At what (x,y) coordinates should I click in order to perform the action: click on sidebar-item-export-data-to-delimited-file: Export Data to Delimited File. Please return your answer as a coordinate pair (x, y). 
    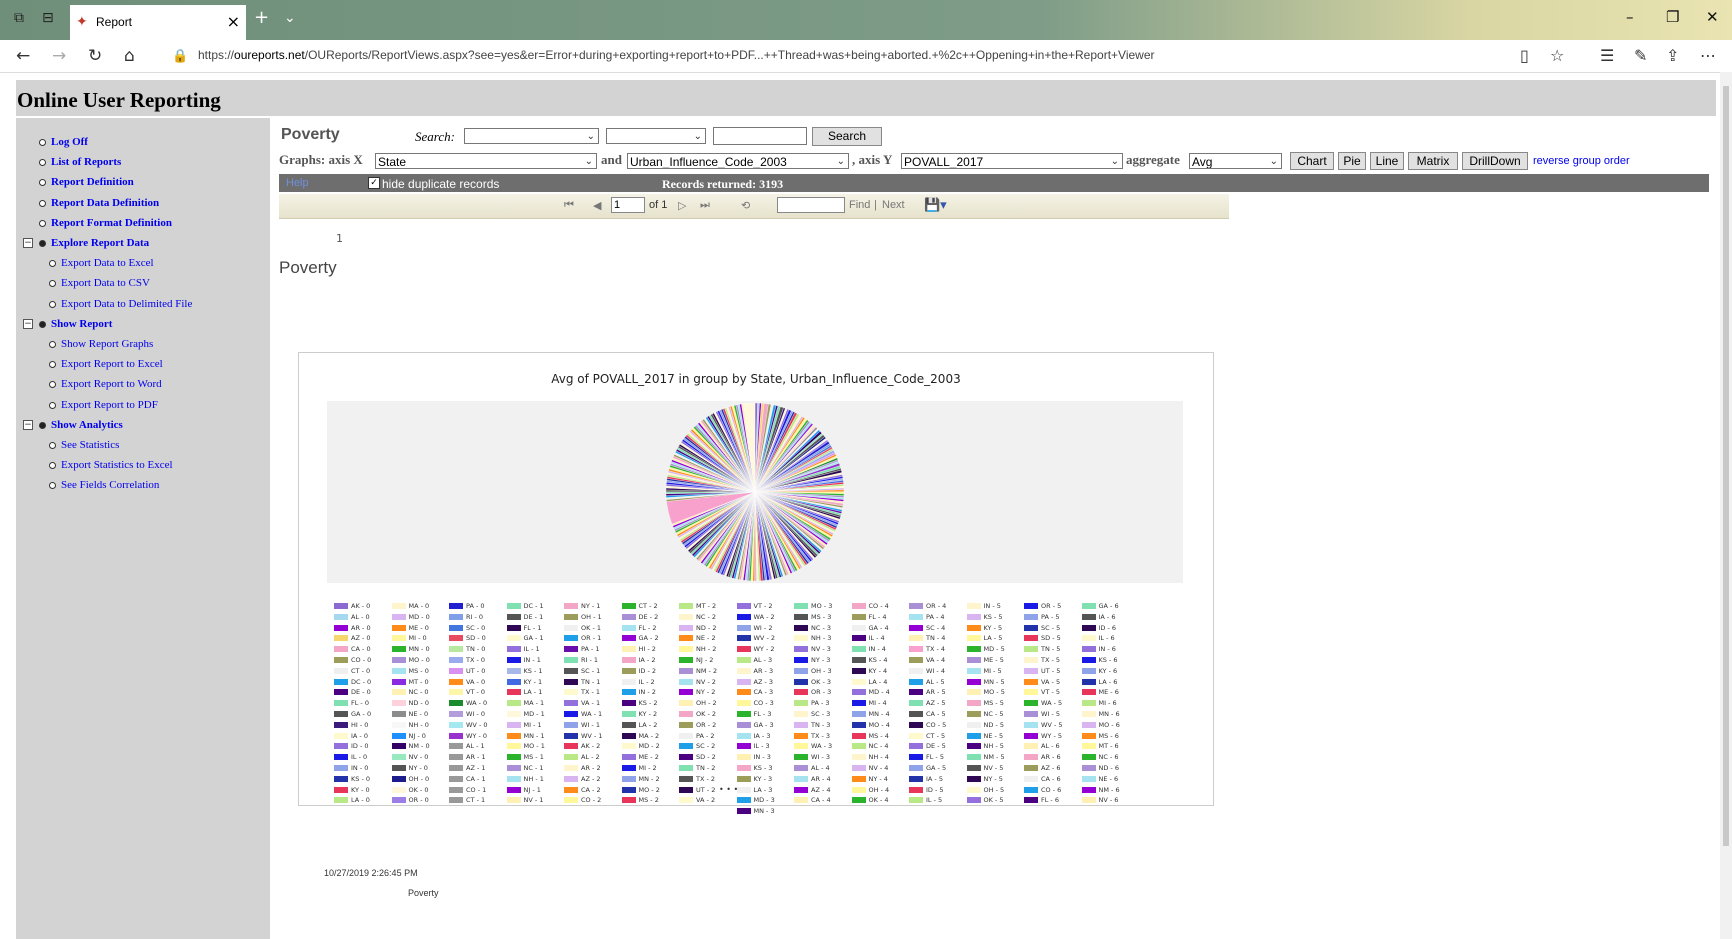
    Looking at the image, I should click on (120, 304).